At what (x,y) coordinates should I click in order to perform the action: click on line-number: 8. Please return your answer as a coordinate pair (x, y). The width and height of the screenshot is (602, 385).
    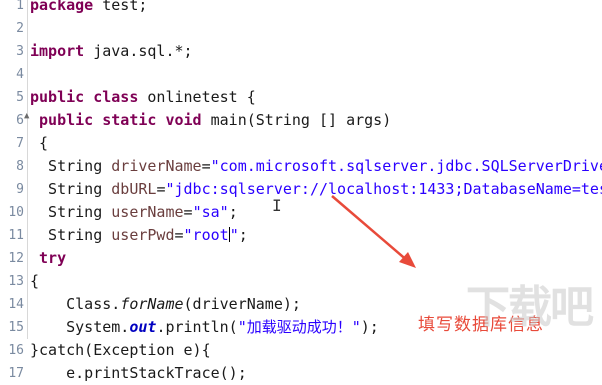
    Looking at the image, I should click on (20, 166).